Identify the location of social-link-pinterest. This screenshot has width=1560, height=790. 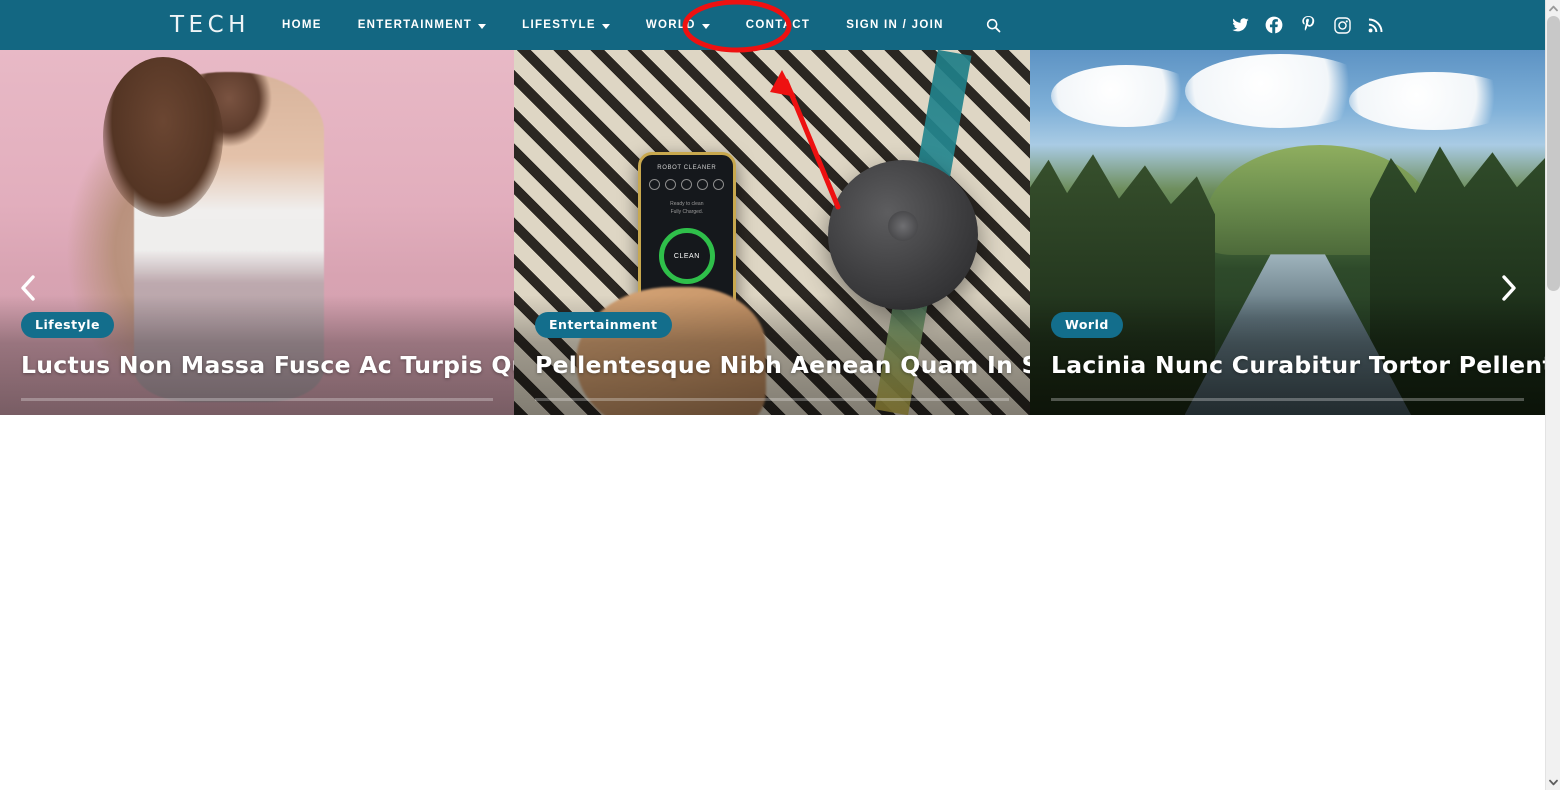
(1308, 25).